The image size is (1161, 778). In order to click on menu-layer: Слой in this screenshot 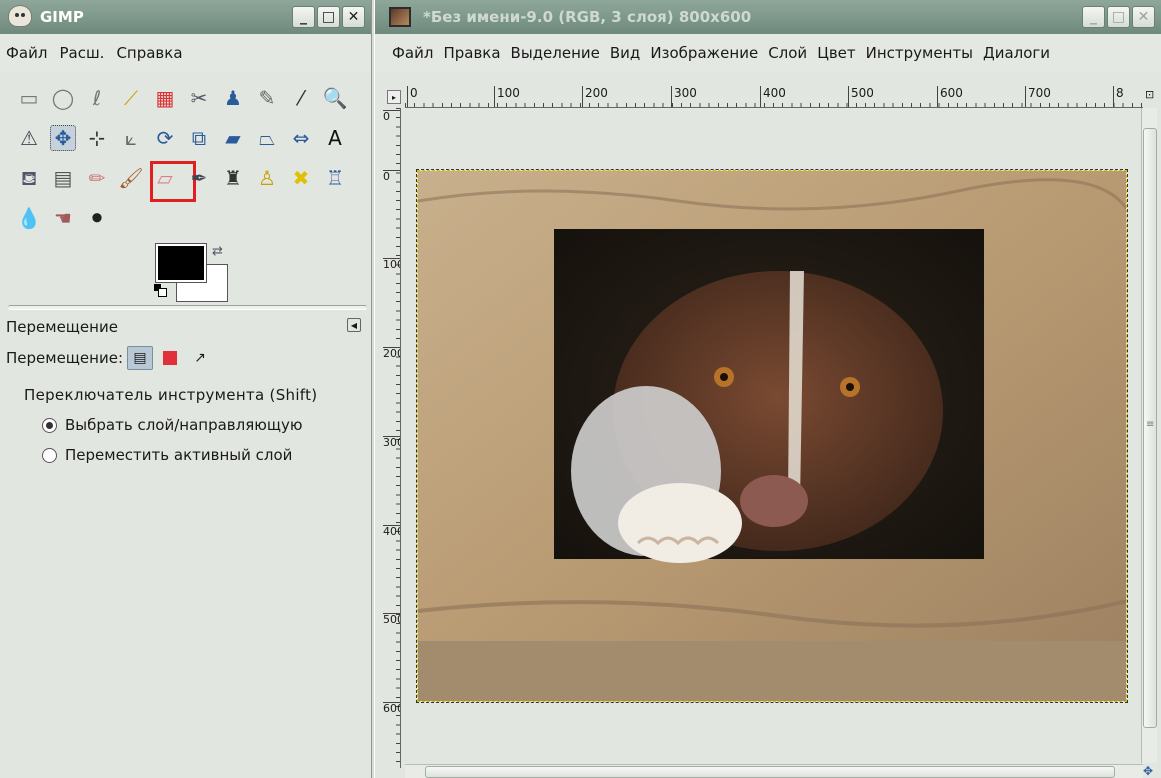, I will do `click(787, 53)`.